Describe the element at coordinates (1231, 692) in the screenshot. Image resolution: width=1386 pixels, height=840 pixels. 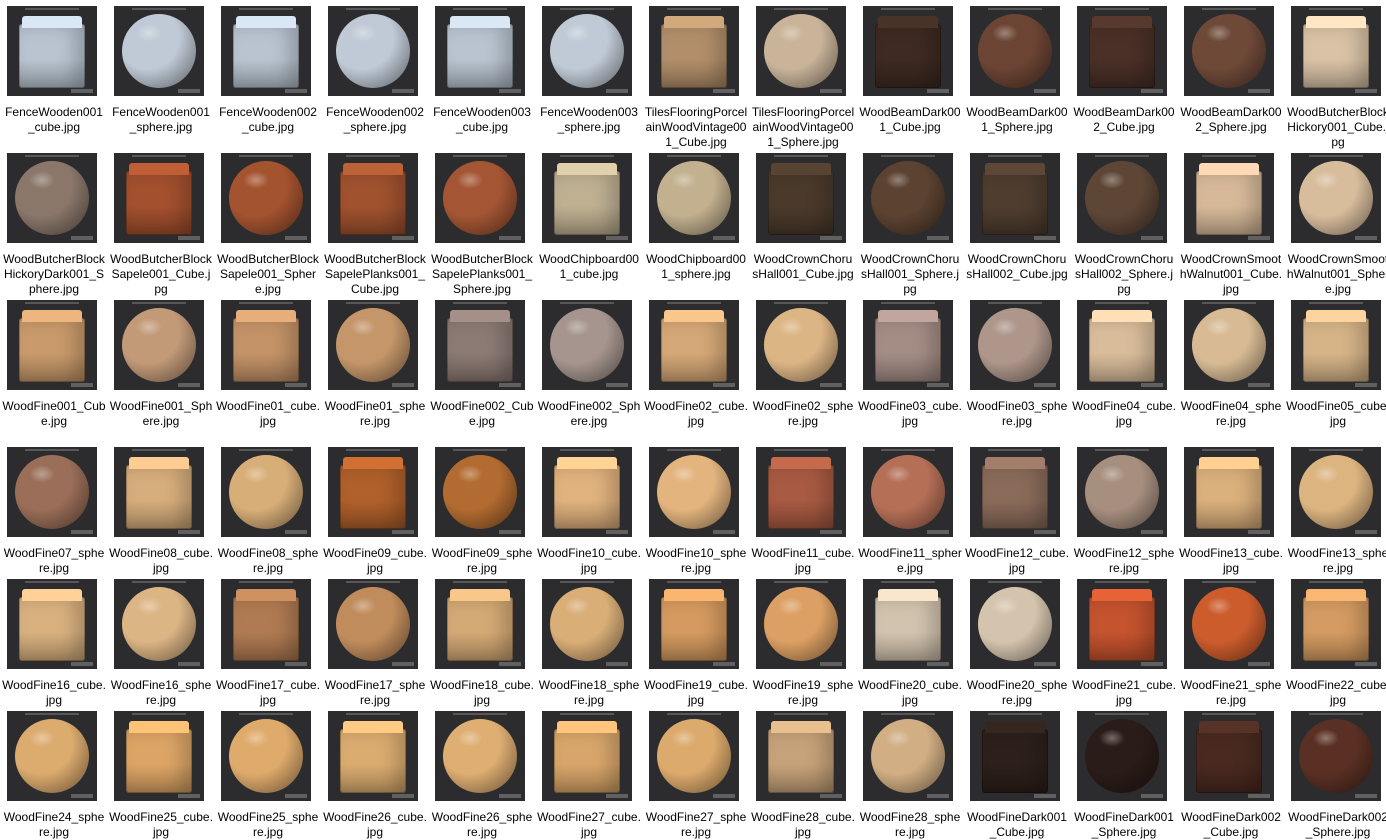
I see `file-name-label: WoodFine21_sphere.jpg` at that location.